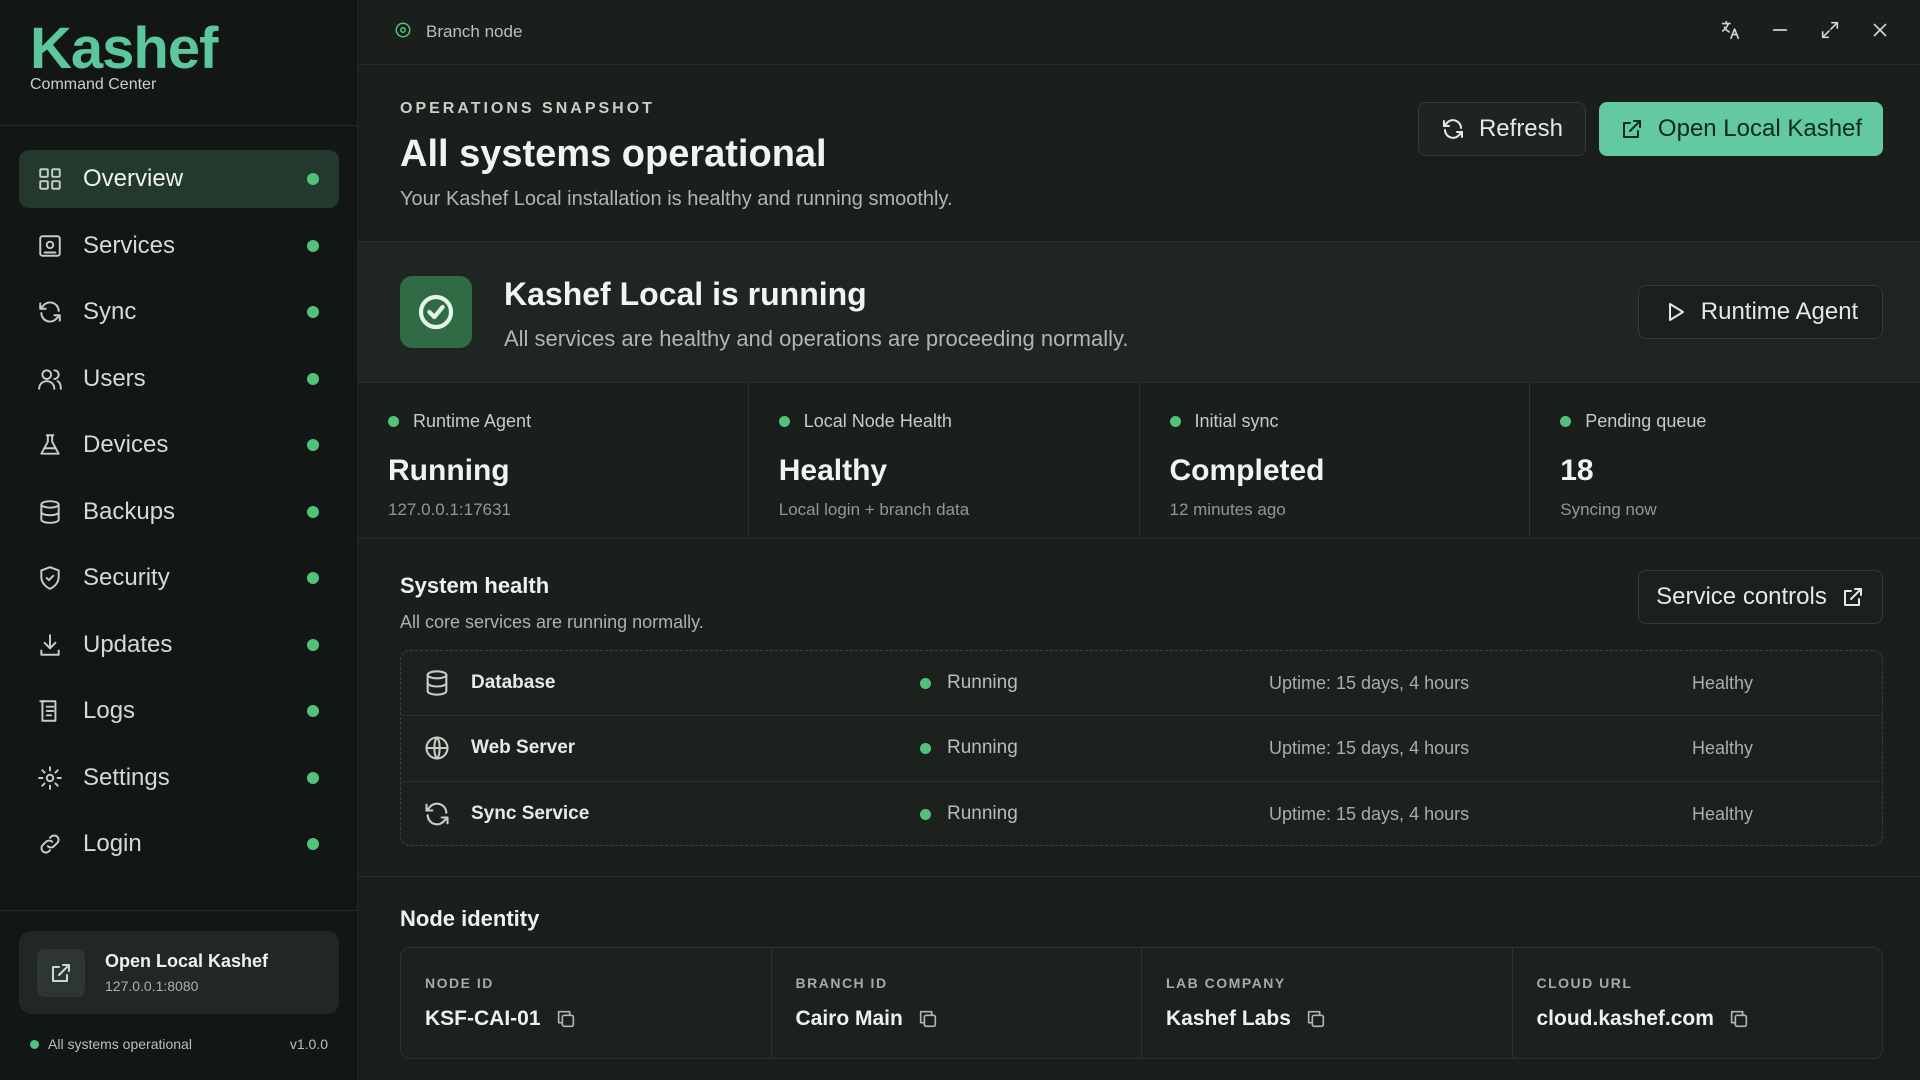 The width and height of the screenshot is (1920, 1080). What do you see at coordinates (552, 622) in the screenshot?
I see `section-subtitle: All core services are running normally.` at bounding box center [552, 622].